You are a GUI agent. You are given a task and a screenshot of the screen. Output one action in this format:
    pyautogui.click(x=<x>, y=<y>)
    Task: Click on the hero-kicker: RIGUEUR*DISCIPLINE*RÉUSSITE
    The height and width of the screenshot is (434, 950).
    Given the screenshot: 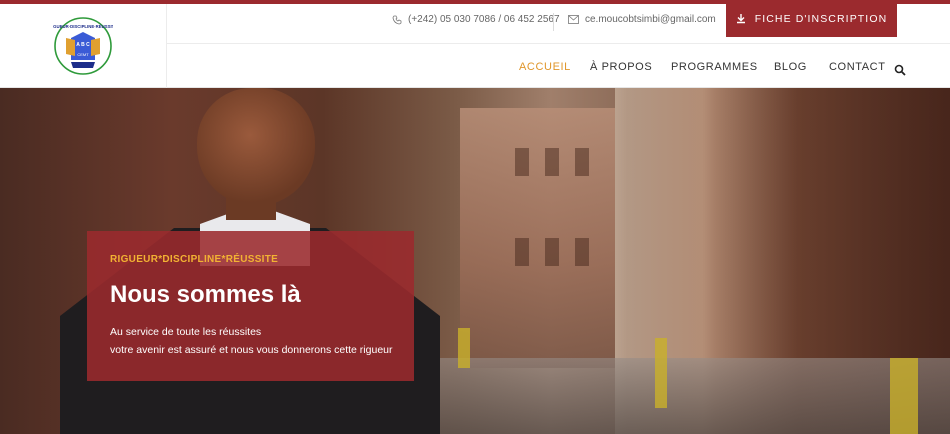 What is the action you would take?
    pyautogui.click(x=194, y=259)
    